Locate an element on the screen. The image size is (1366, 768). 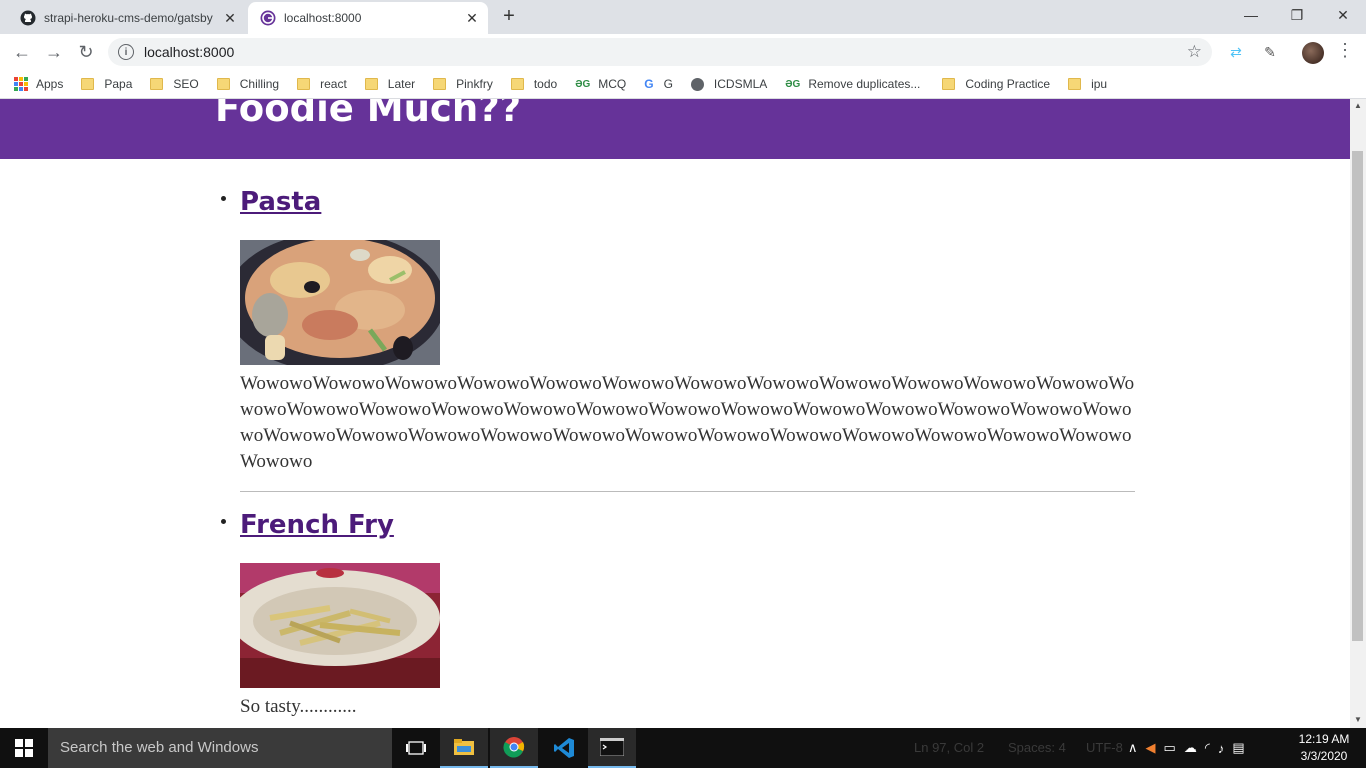
bookmark-react: react is located at coordinates (322, 84).